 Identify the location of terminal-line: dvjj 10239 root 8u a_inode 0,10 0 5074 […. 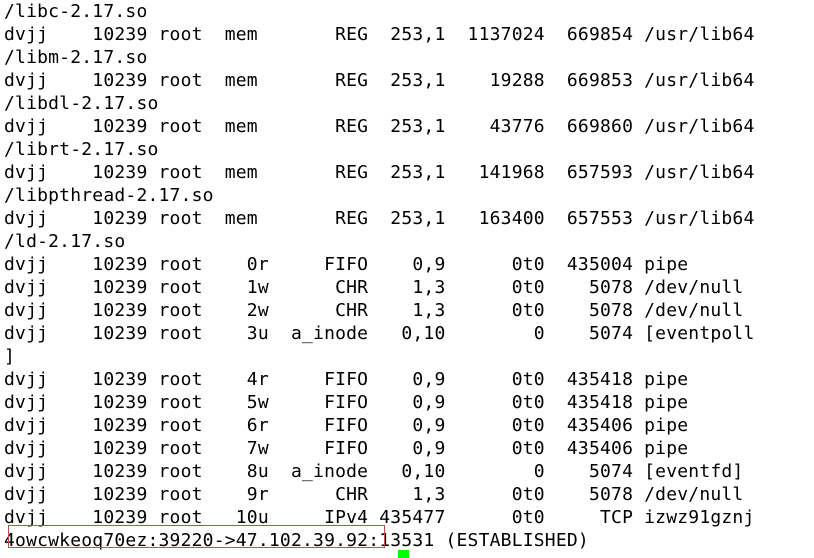
(374, 471).